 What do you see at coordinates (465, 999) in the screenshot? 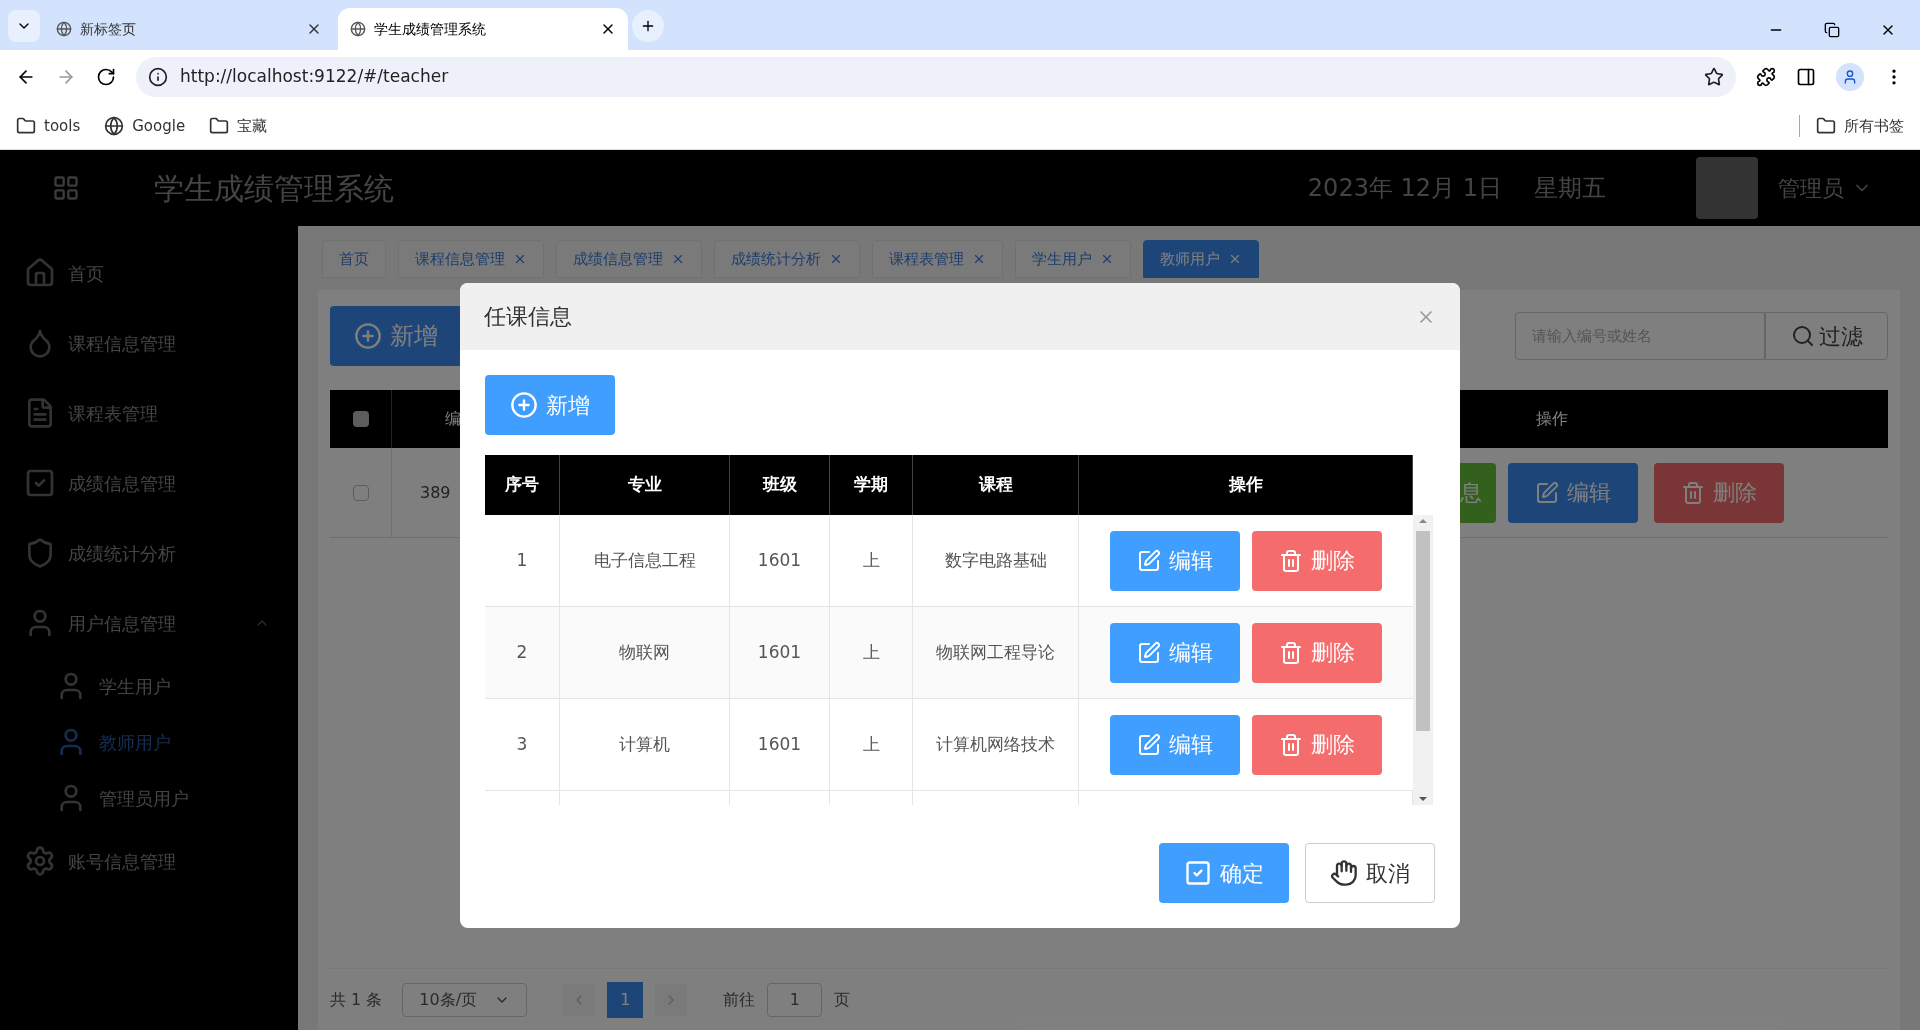
I see `page-size-select: 10条/页` at bounding box center [465, 999].